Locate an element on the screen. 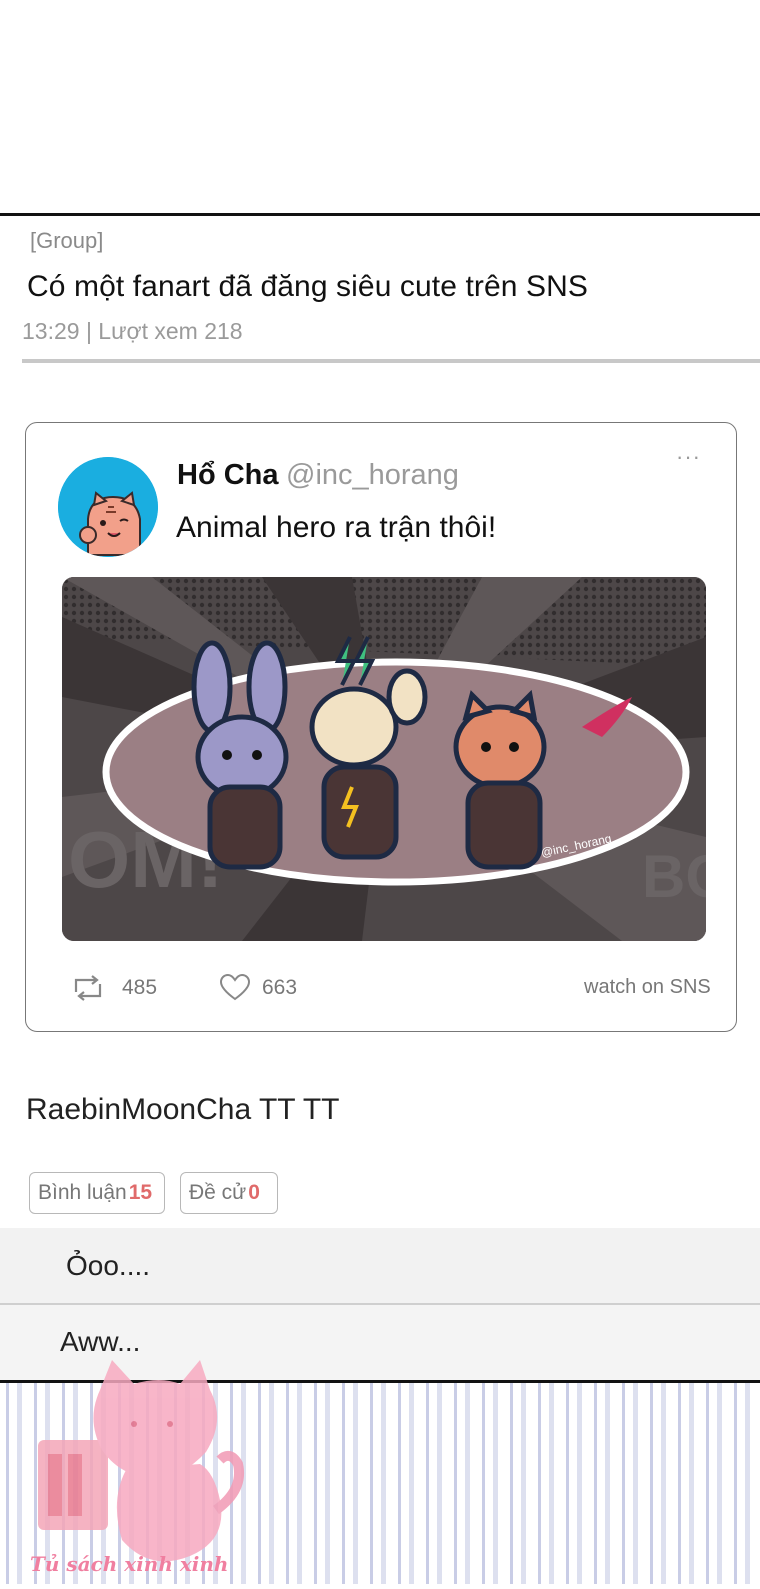 The width and height of the screenshot is (760, 1589). retweet-count: 485 is located at coordinates (140, 987).